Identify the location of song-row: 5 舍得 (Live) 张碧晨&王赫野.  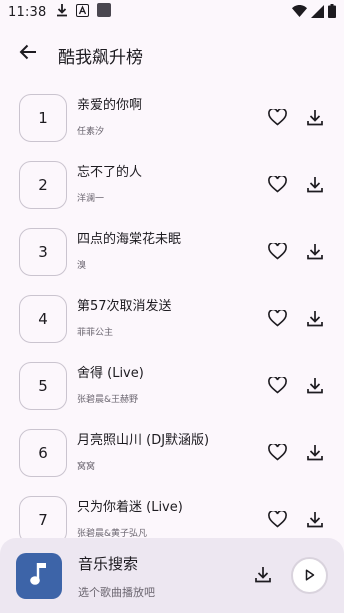
(172, 385).